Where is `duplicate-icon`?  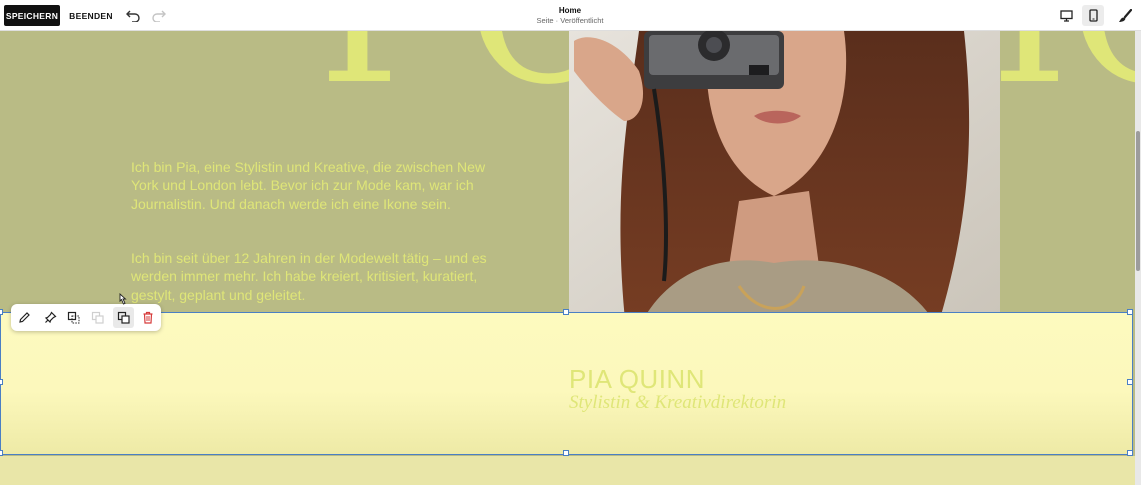
duplicate-icon is located at coordinates (73, 317).